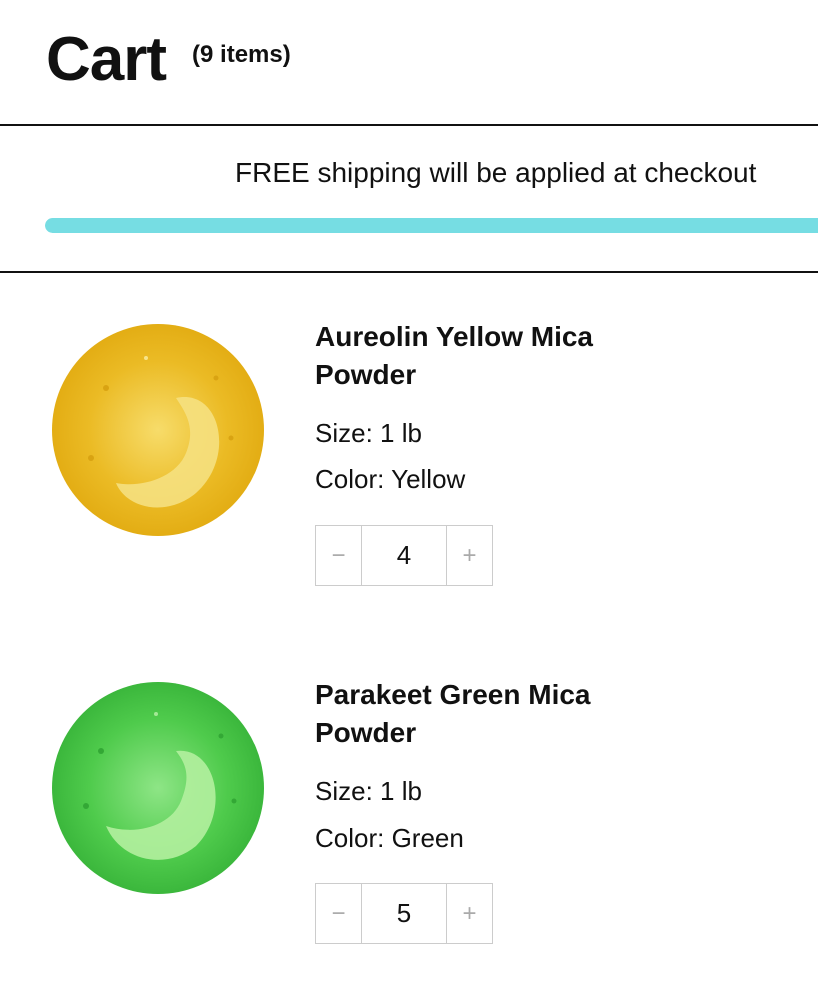  Describe the element at coordinates (241, 54) in the screenshot. I see `item-count: (9 items)` at that location.